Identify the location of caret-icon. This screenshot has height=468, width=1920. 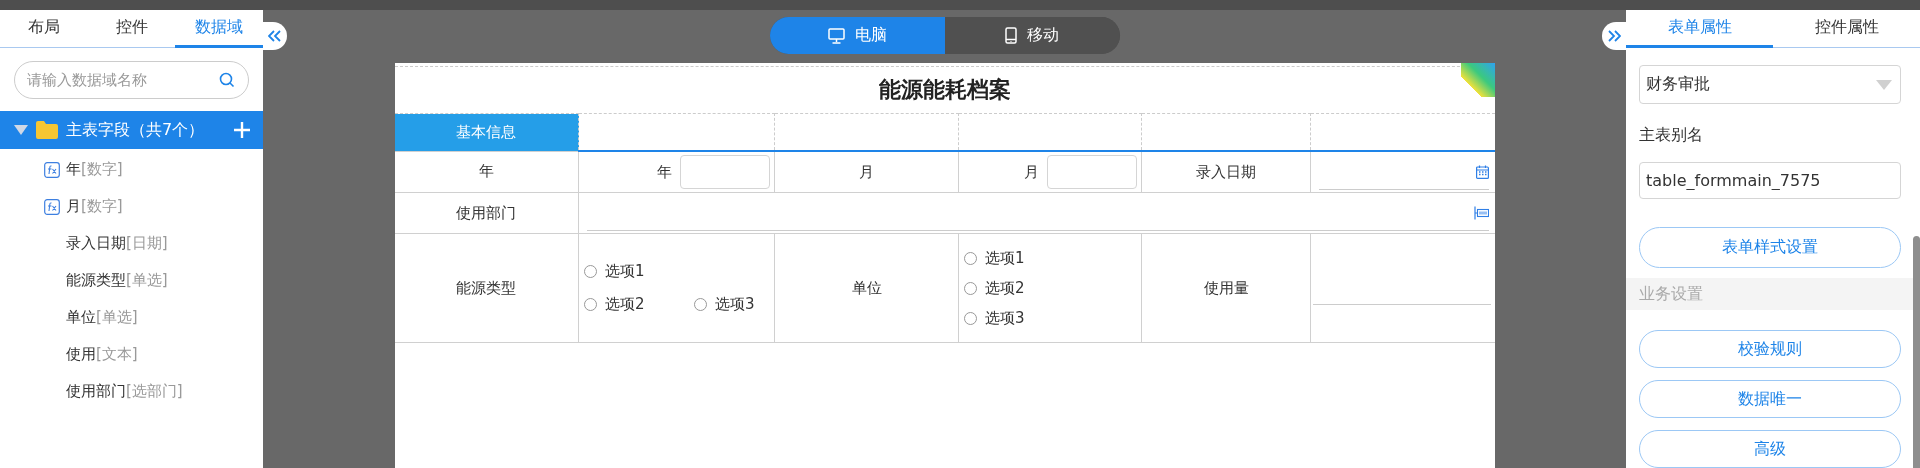
(21, 130).